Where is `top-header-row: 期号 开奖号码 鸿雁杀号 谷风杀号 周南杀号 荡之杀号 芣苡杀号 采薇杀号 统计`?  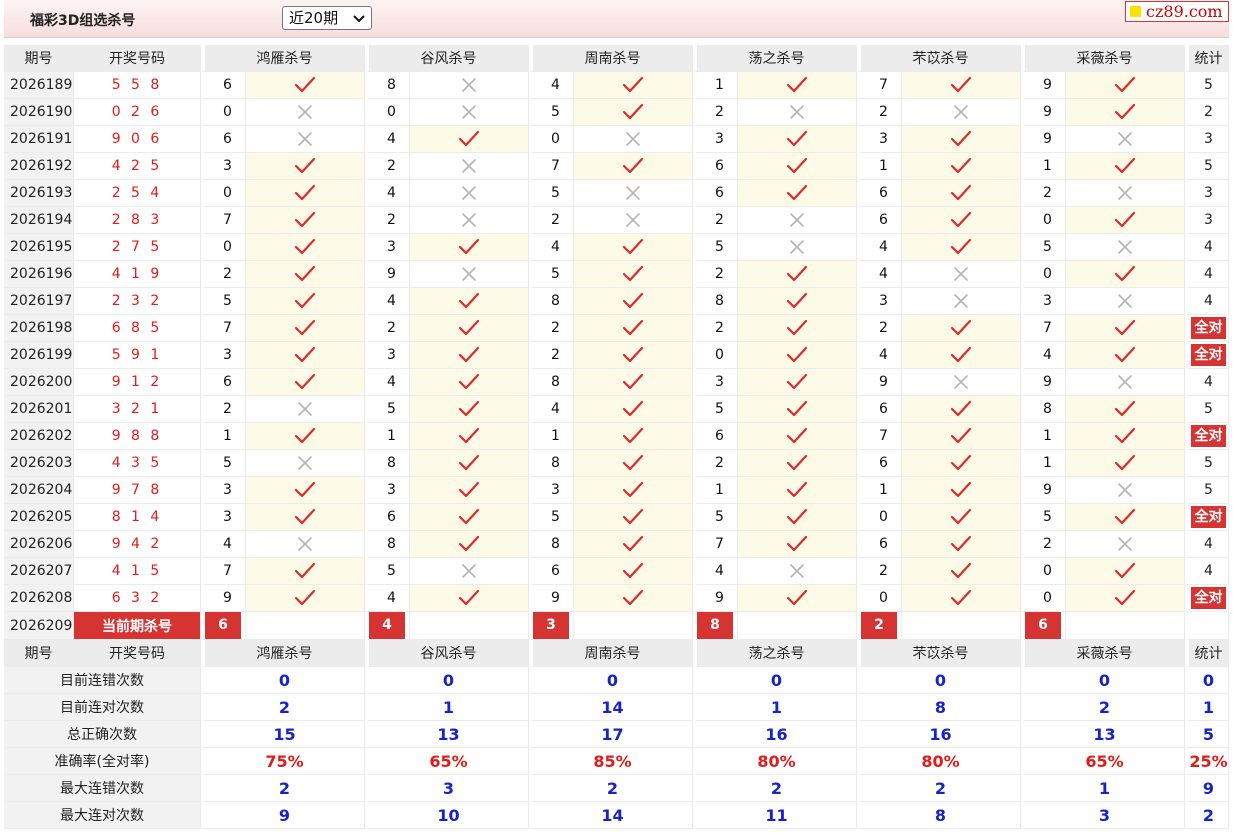 top-header-row: 期号 开奖号码 鸿雁杀号 谷风杀号 周南杀号 荡之杀号 芣苡杀号 采薇杀号 统计 is located at coordinates (616, 58).